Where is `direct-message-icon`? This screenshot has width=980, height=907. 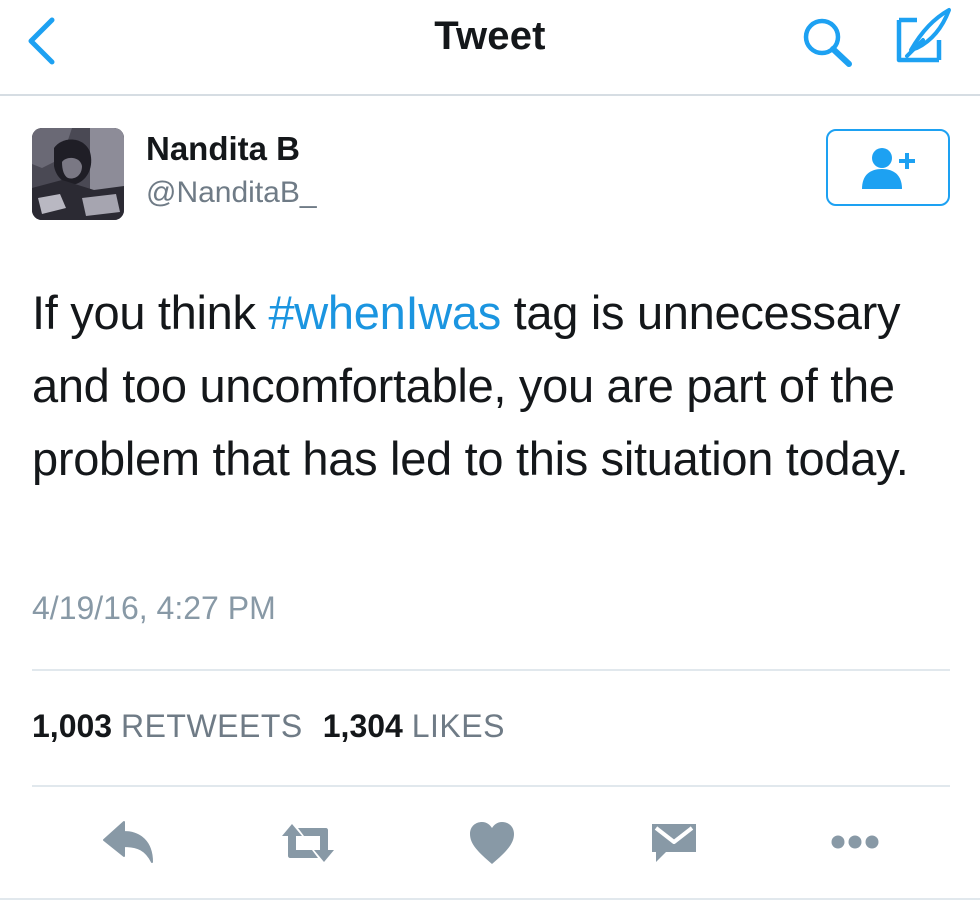
direct-message-icon is located at coordinates (676, 843).